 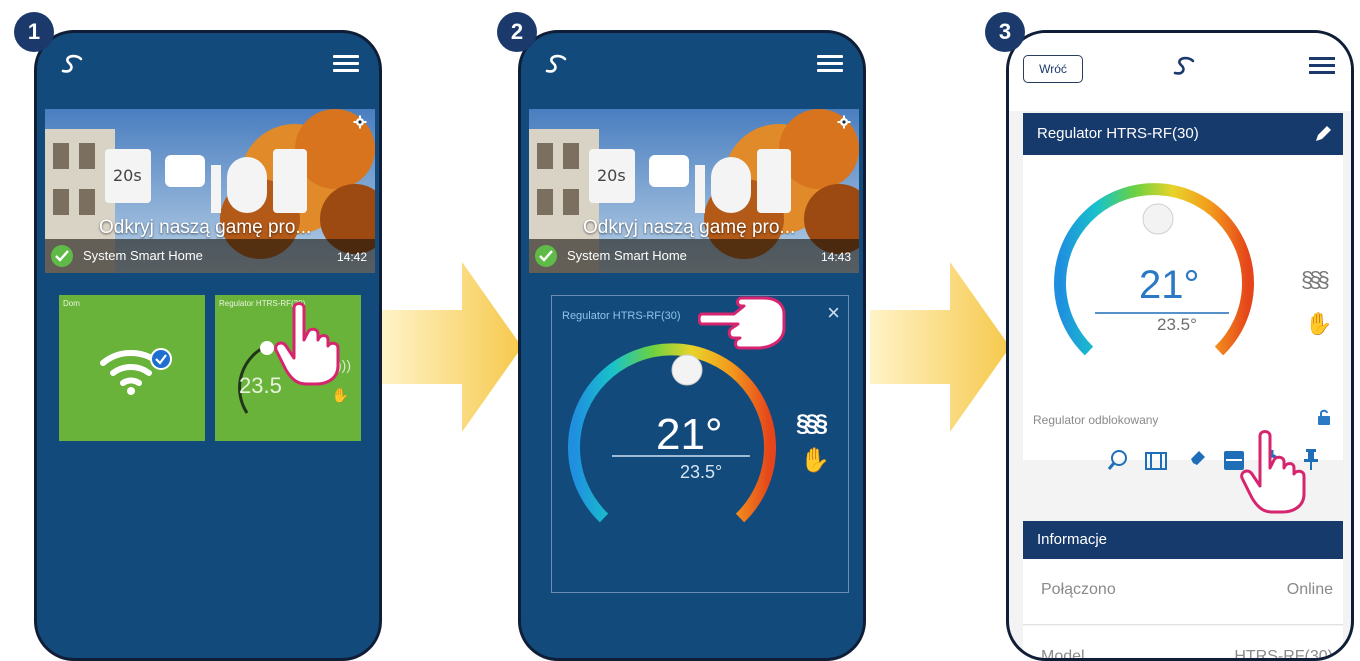 I want to click on plug-icon, so click(x=1196, y=460).